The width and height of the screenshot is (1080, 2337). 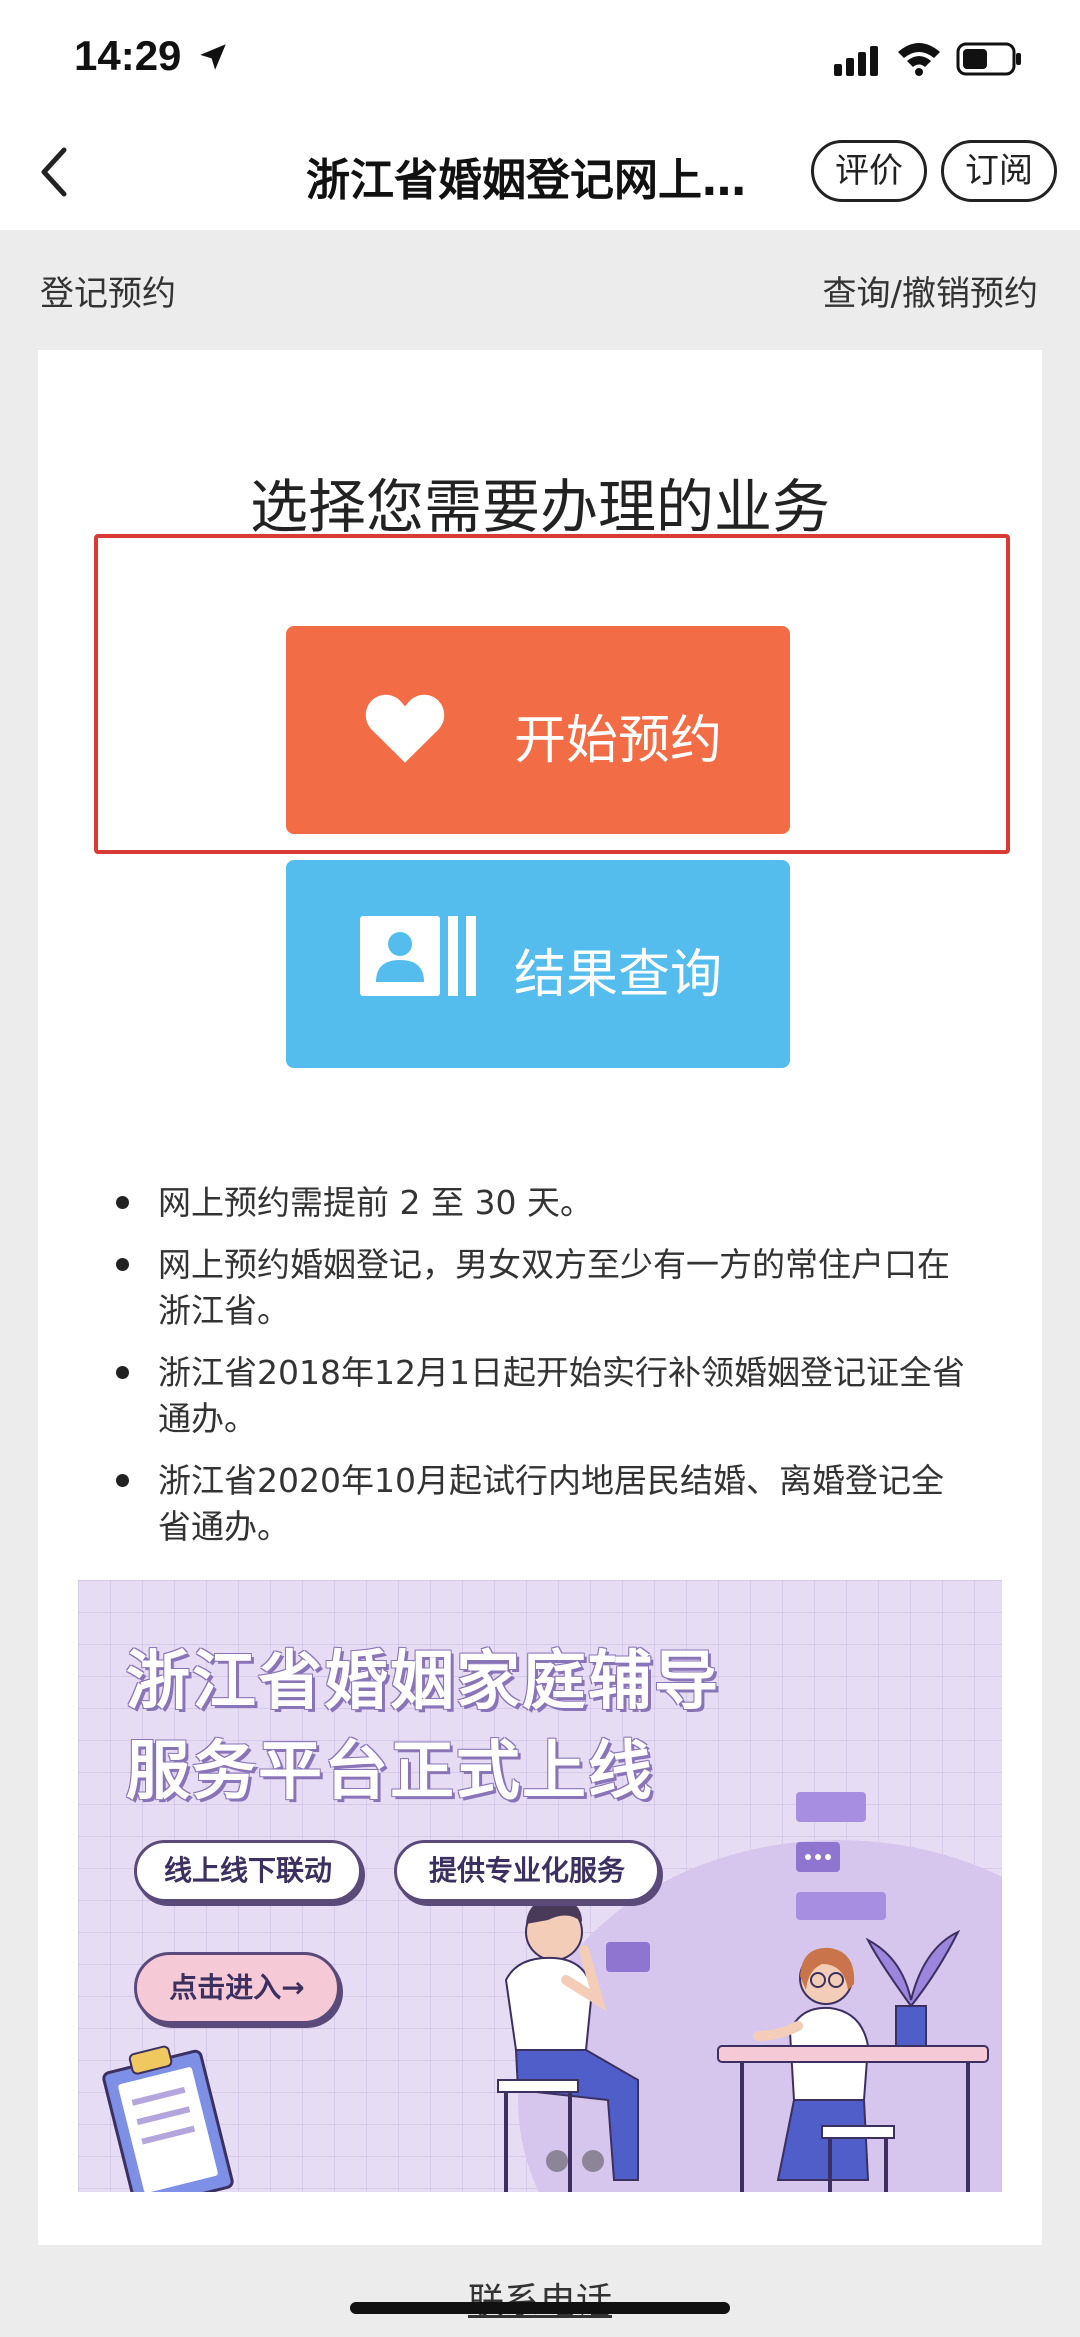 I want to click on result-query-button: 结果查询, so click(x=538, y=964).